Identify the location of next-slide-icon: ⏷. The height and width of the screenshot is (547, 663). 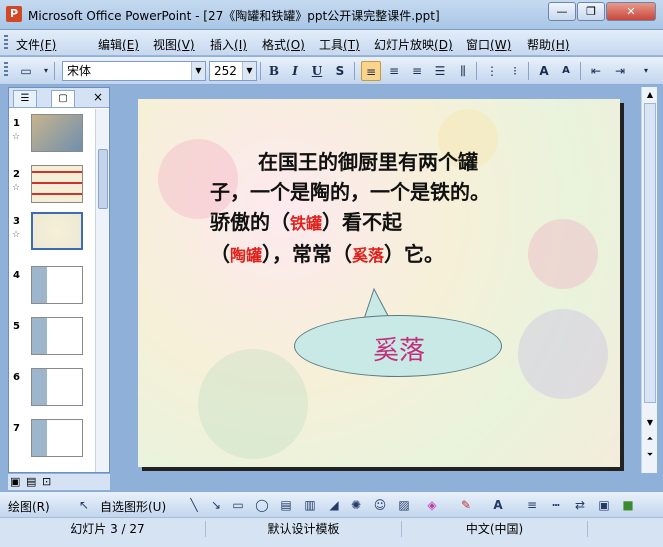
(650, 455).